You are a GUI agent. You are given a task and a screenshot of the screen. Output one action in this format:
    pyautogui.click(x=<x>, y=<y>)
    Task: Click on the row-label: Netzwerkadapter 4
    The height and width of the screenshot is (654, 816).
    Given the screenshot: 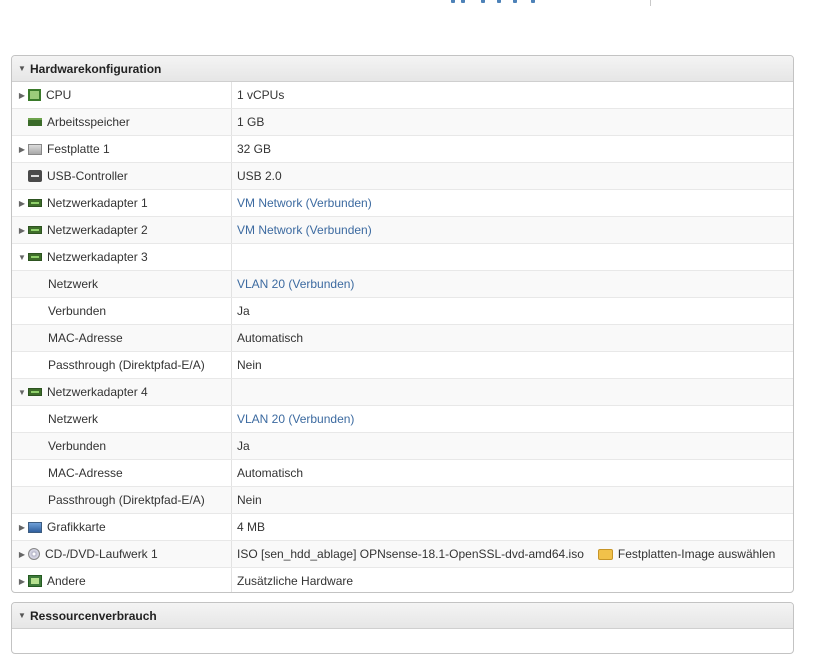 What is the action you would take?
    pyautogui.click(x=97, y=392)
    